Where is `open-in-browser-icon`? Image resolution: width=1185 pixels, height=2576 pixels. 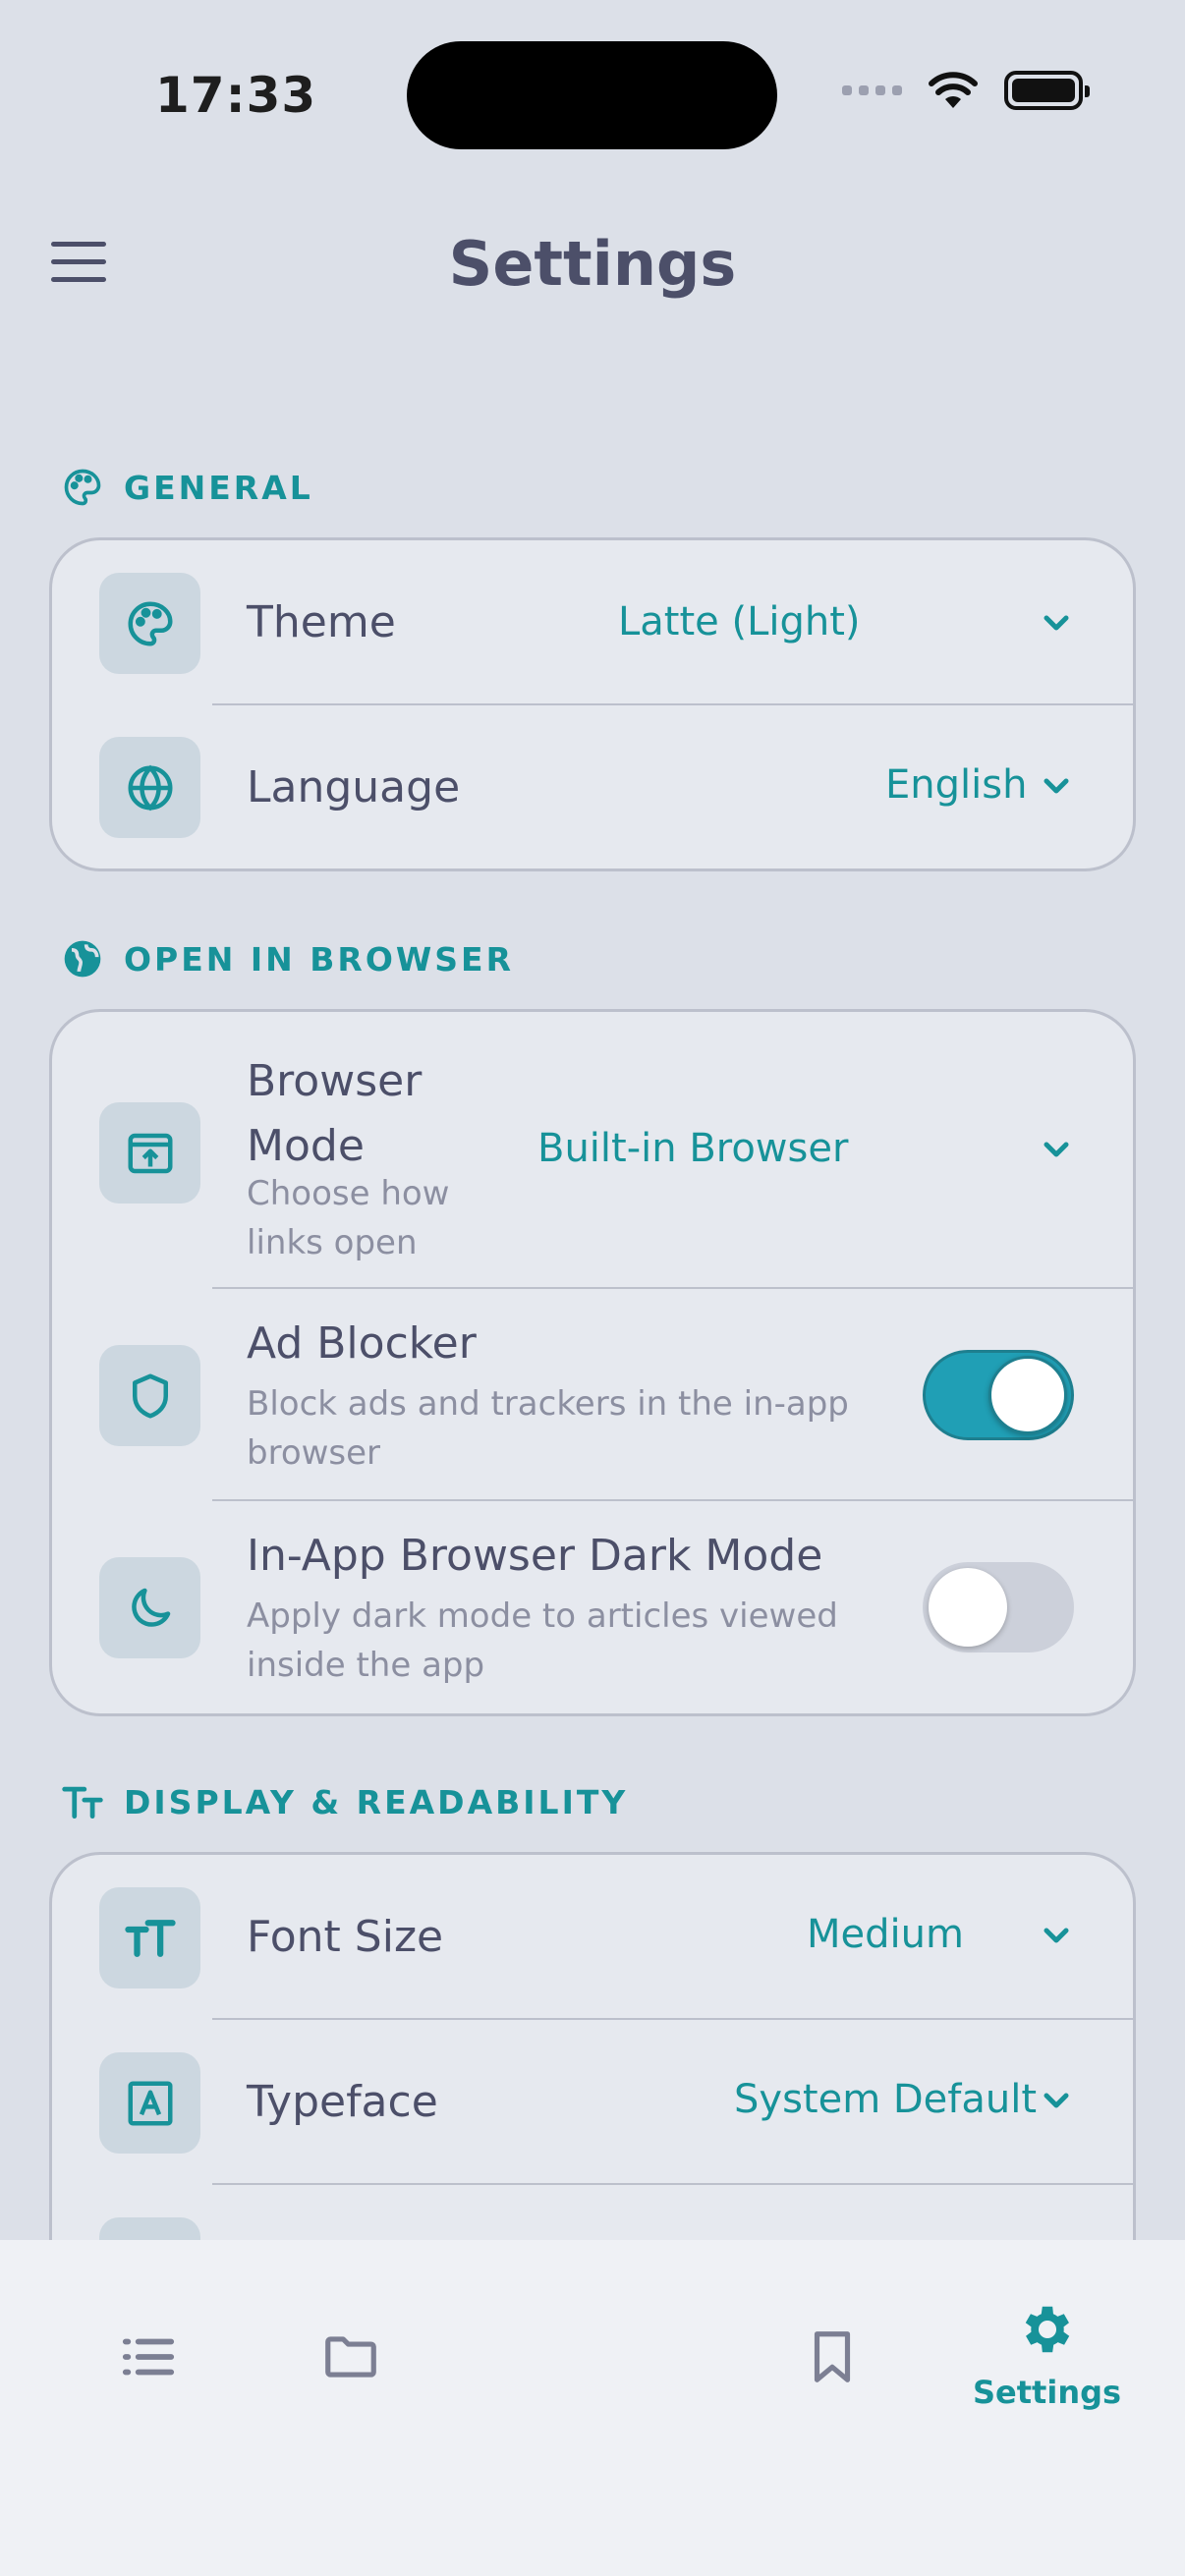
open-in-browser-icon is located at coordinates (150, 1153).